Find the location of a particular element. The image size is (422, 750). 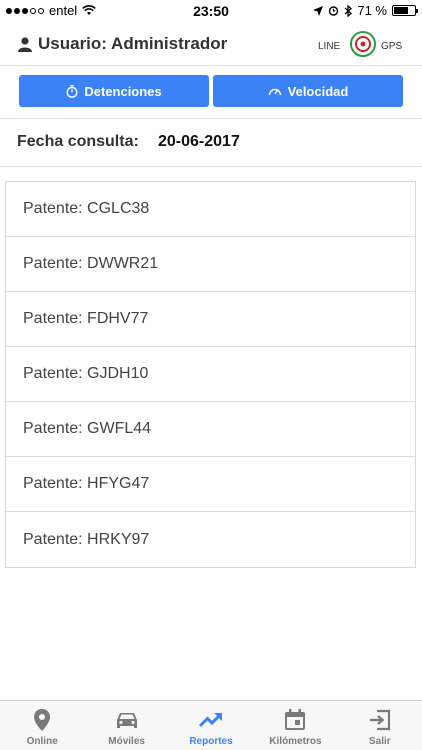

tab-bar: Online Móviles Reportes Kilómetros Salir is located at coordinates (211, 725).